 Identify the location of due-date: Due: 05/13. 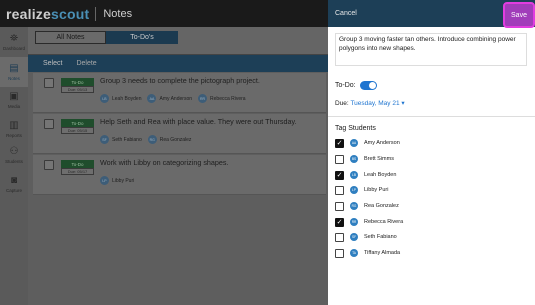
(77, 89).